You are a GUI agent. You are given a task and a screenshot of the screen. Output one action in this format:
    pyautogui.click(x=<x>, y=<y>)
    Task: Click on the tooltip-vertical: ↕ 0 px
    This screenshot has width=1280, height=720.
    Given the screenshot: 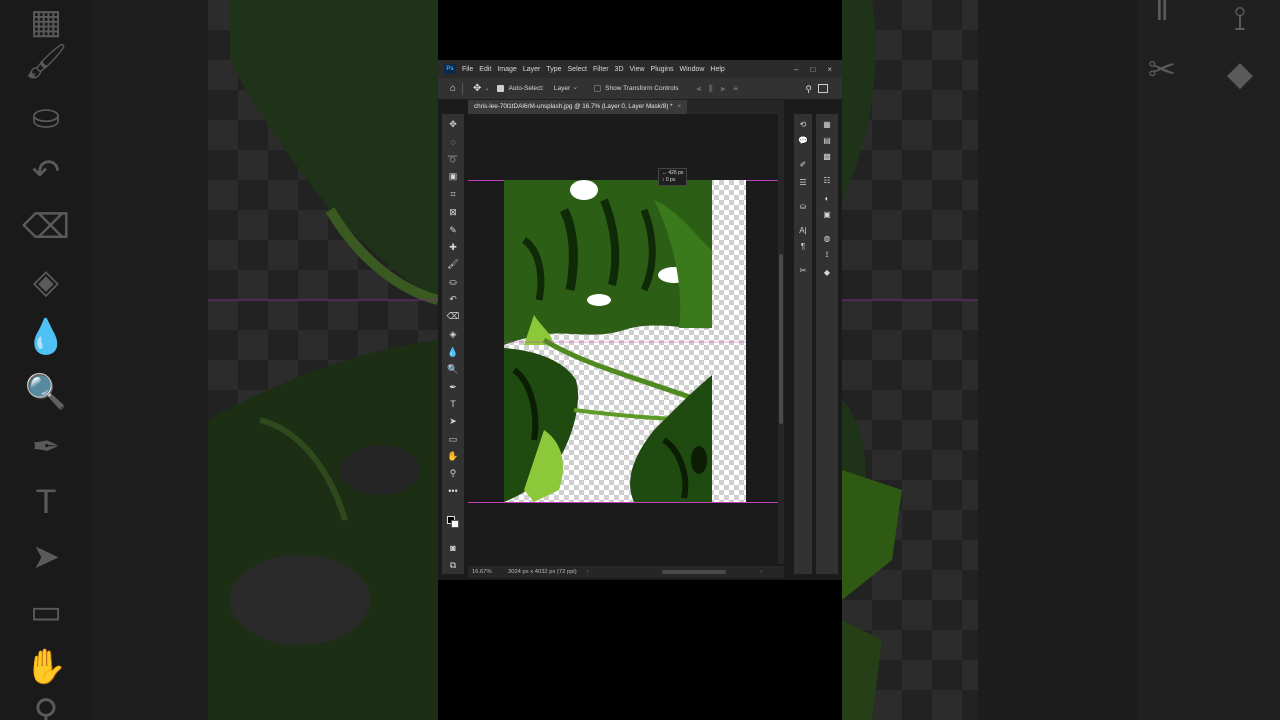 What is the action you would take?
    pyautogui.click(x=669, y=180)
    